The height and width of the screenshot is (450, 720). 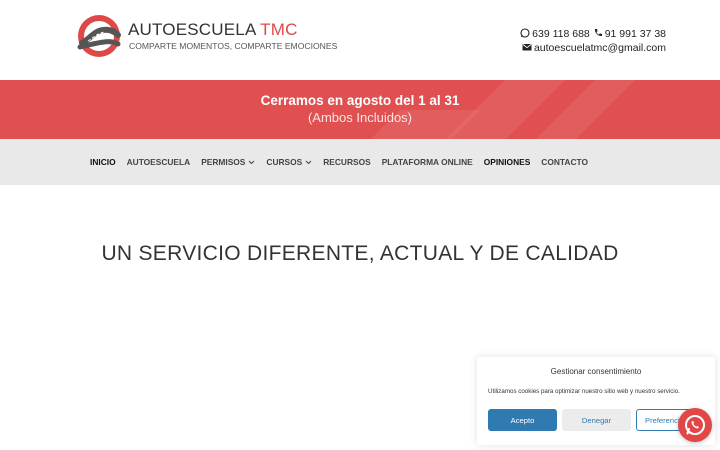 What do you see at coordinates (527, 47) in the screenshot?
I see `envelope-icon` at bounding box center [527, 47].